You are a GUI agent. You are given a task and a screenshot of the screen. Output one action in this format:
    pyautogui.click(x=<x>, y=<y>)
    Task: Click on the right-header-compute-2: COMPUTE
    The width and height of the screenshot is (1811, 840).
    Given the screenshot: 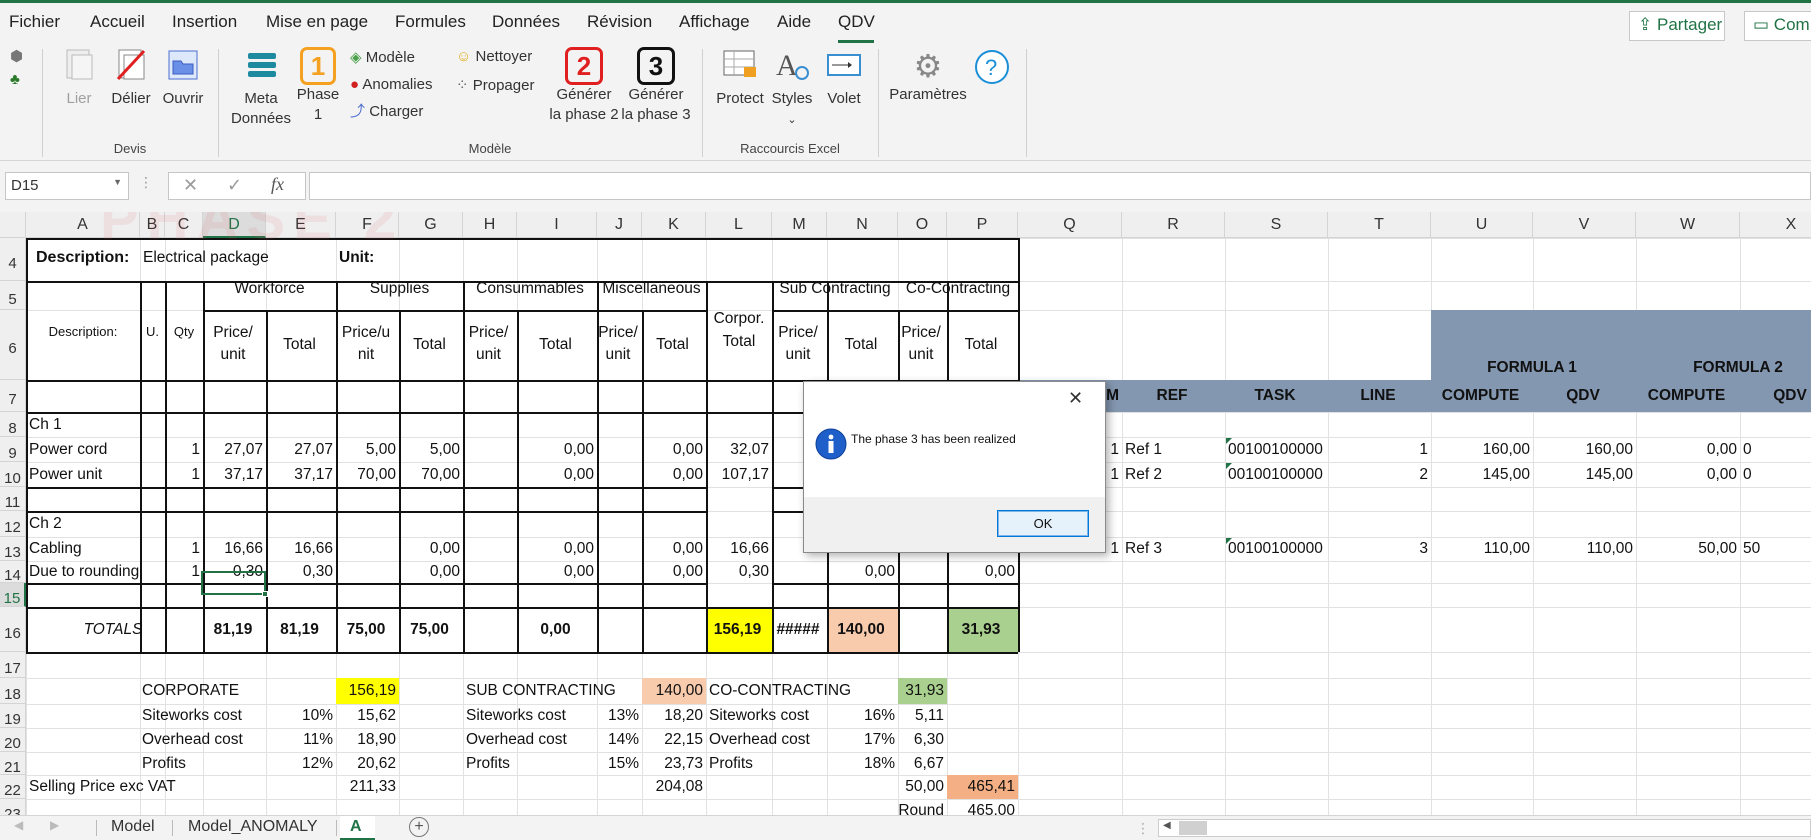 What is the action you would take?
    pyautogui.click(x=1688, y=396)
    